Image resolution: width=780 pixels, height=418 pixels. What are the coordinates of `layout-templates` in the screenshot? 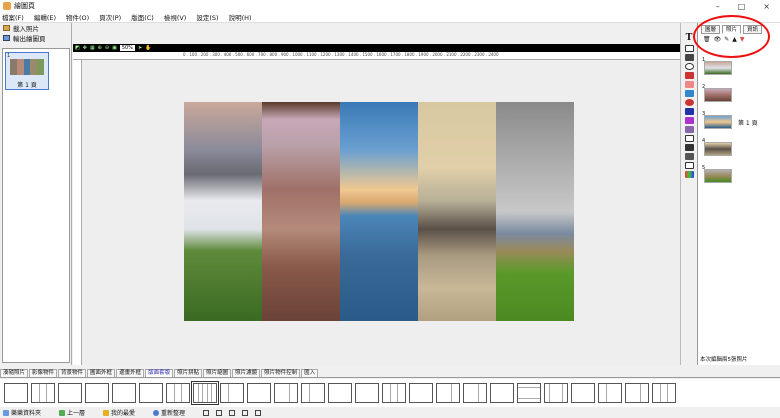 It's located at (390, 393).